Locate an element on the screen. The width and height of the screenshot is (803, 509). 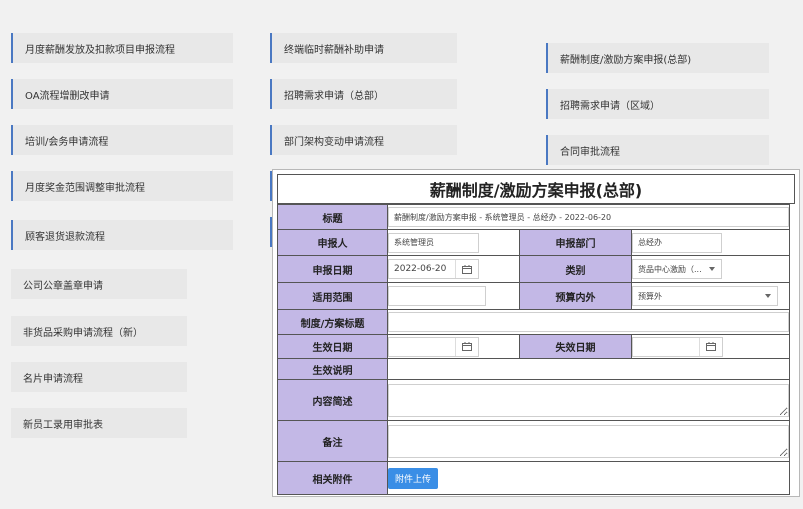
applicant-field: 系统管理员 is located at coordinates (433, 242).